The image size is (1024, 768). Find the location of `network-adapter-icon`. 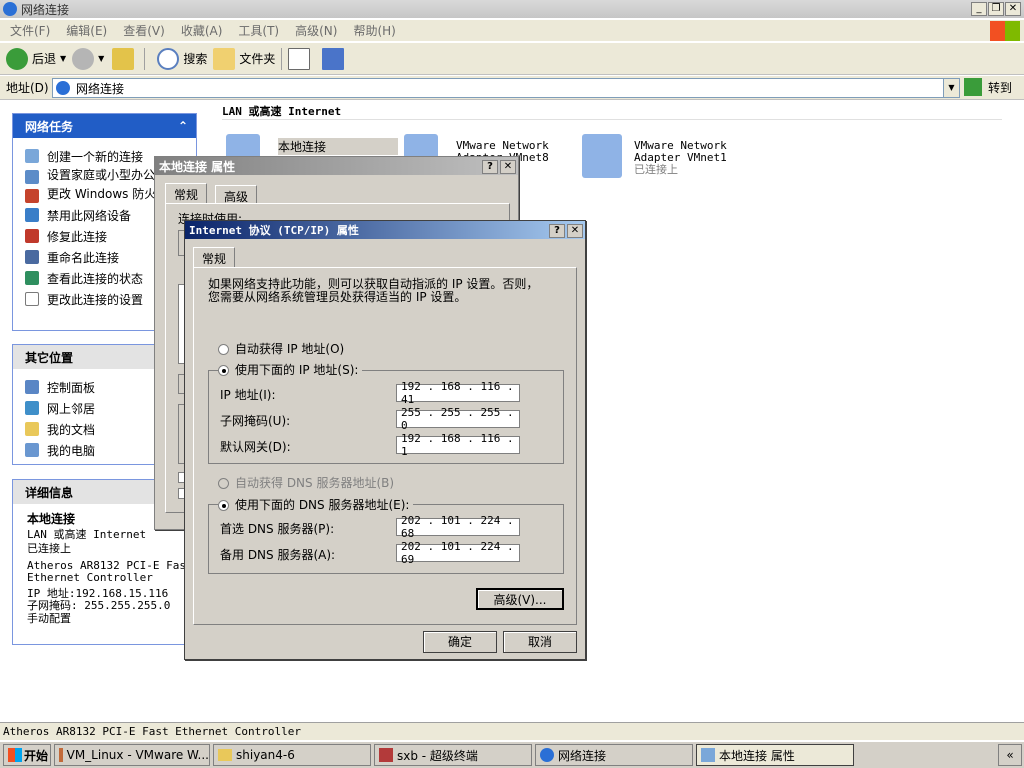

network-adapter-icon is located at coordinates (602, 156).